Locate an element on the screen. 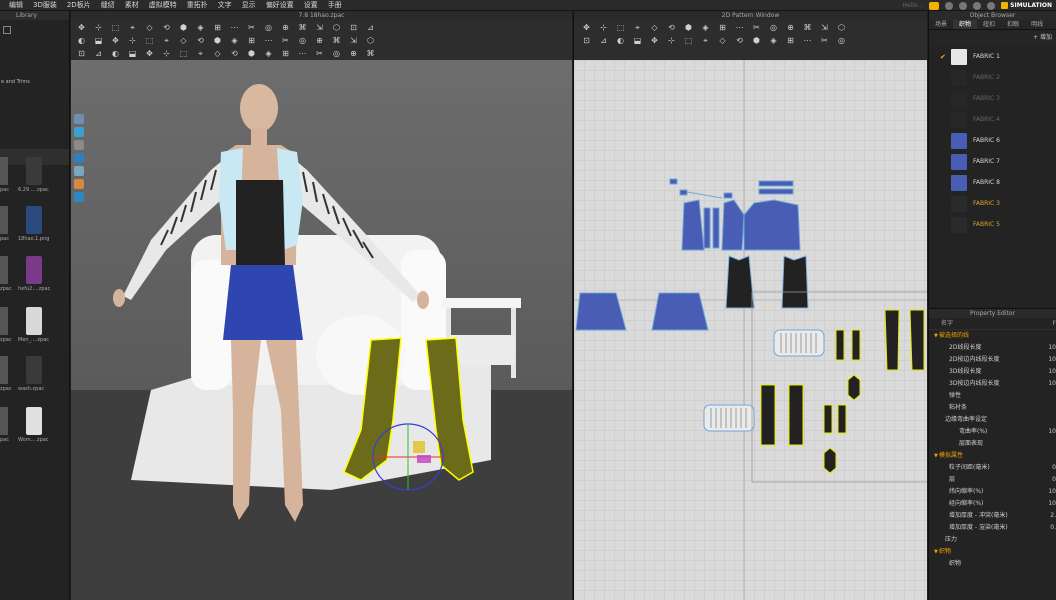  library-item-caption: 6.29 ....zpac is located at coordinates (33, 190).